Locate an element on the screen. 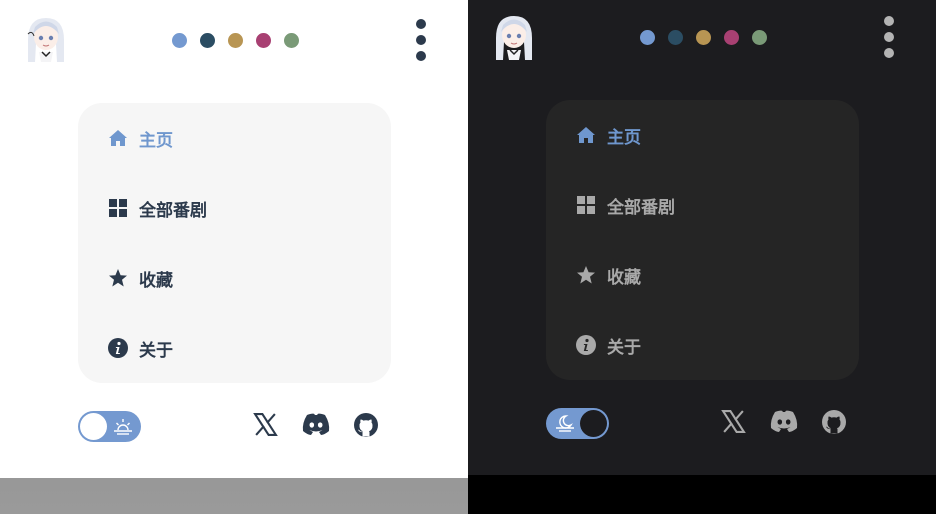  moon-icon is located at coordinates (565, 425).